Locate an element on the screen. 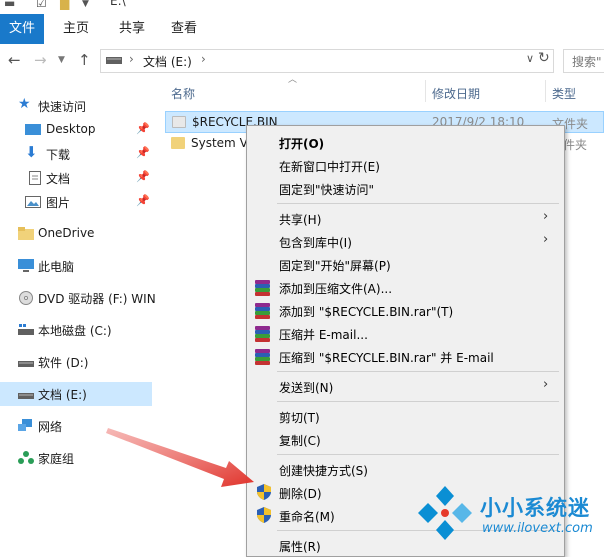  chevron-down-icon: ▼ is located at coordinates (85, 4).